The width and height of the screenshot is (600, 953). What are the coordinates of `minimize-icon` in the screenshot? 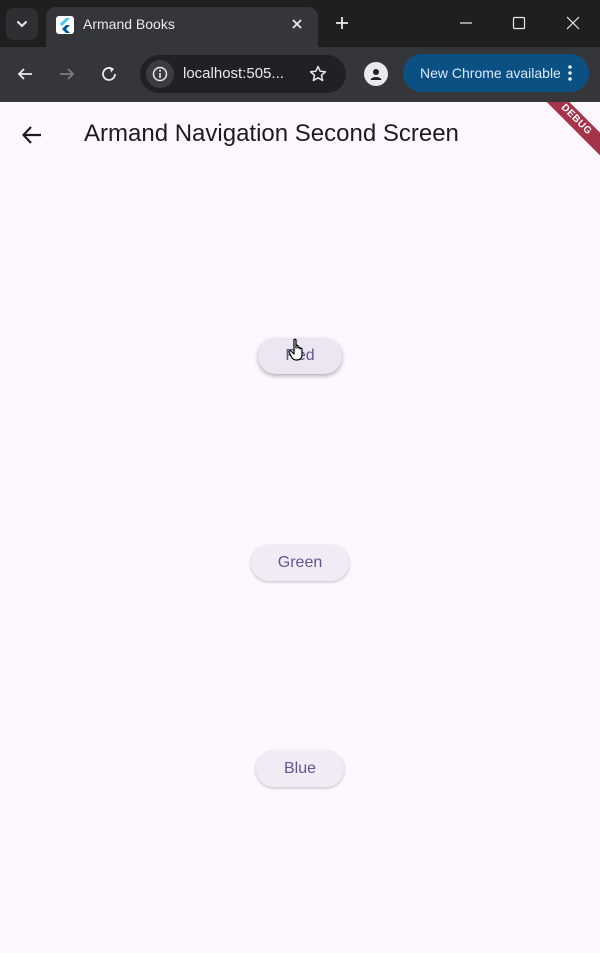 It's located at (466, 23).